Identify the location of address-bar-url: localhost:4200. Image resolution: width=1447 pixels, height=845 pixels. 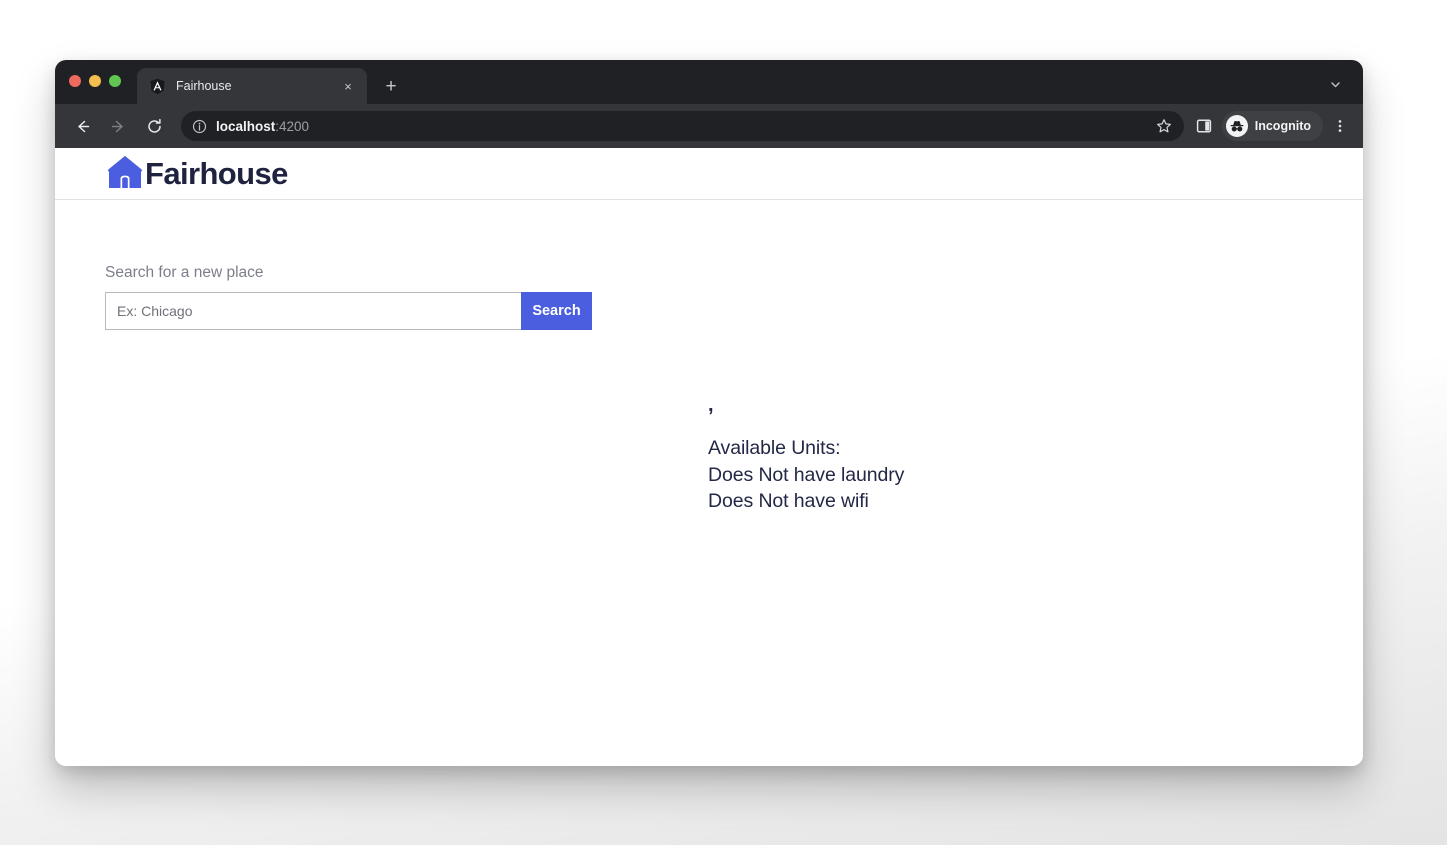
(262, 126).